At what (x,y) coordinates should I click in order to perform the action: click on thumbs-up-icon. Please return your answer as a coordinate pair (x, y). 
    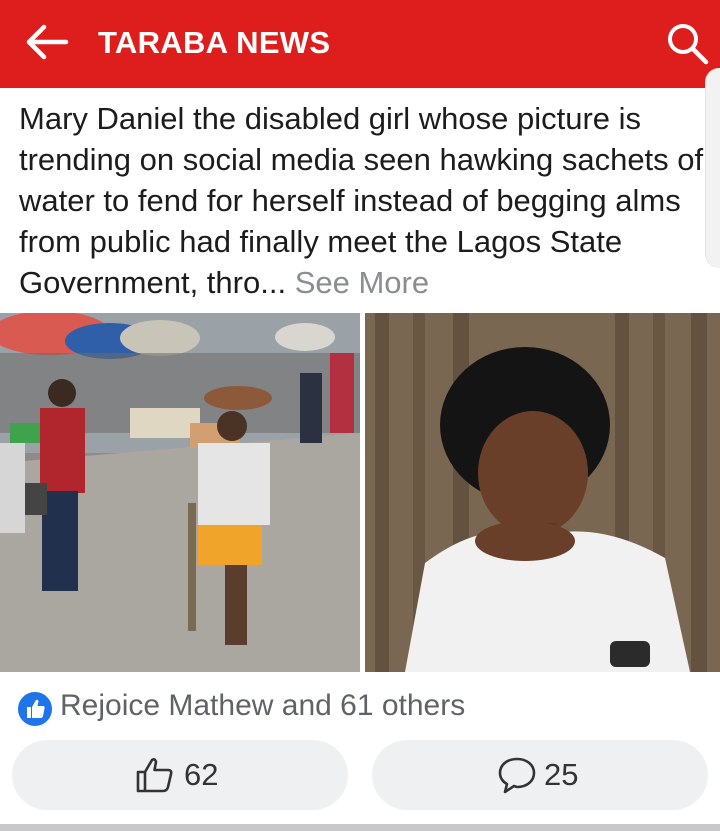
    Looking at the image, I should click on (154, 775).